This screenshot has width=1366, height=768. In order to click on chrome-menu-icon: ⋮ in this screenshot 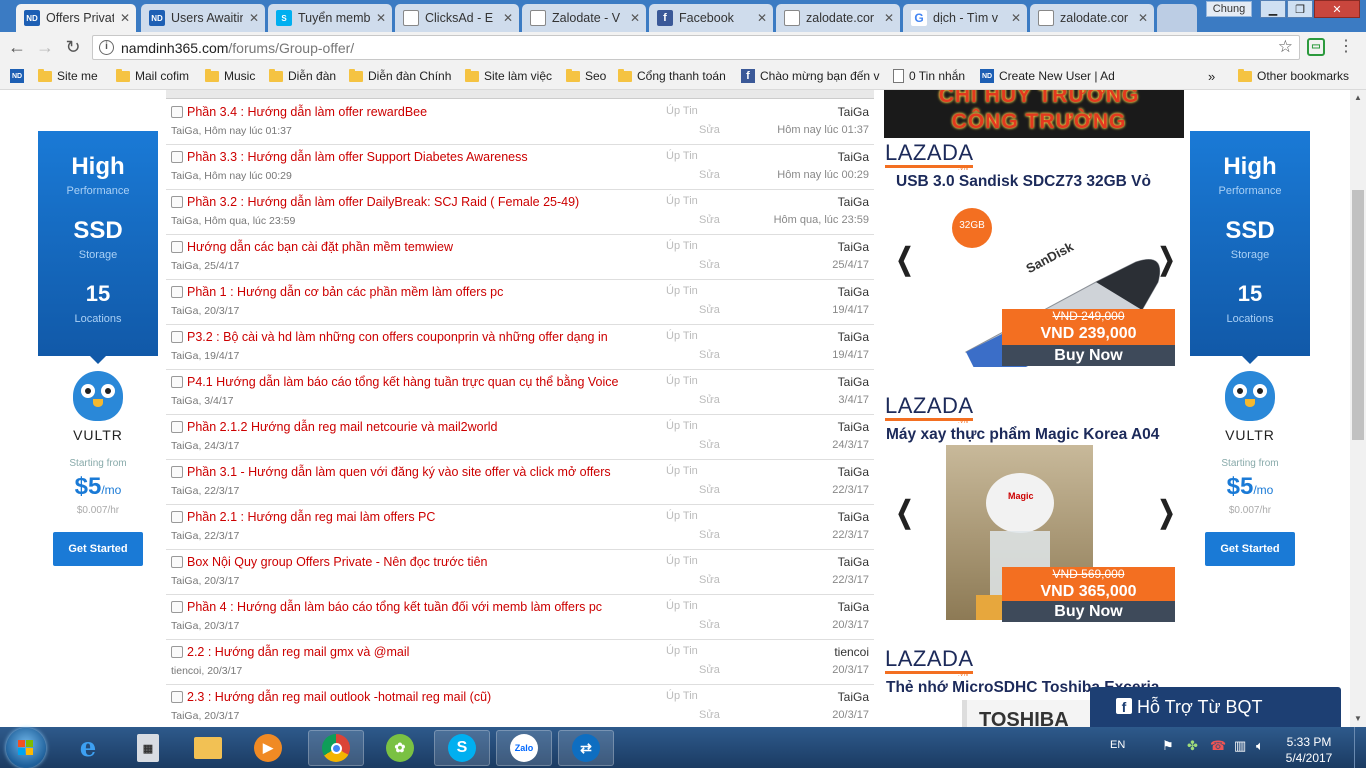, I will do `click(1346, 47)`.